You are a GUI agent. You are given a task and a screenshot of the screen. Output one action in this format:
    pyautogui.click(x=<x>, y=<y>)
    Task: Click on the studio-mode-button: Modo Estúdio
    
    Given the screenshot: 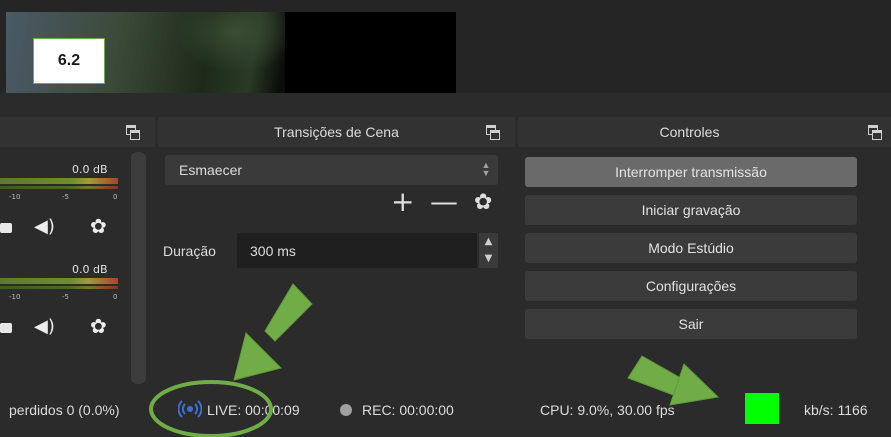 What is the action you would take?
    pyautogui.click(x=691, y=248)
    